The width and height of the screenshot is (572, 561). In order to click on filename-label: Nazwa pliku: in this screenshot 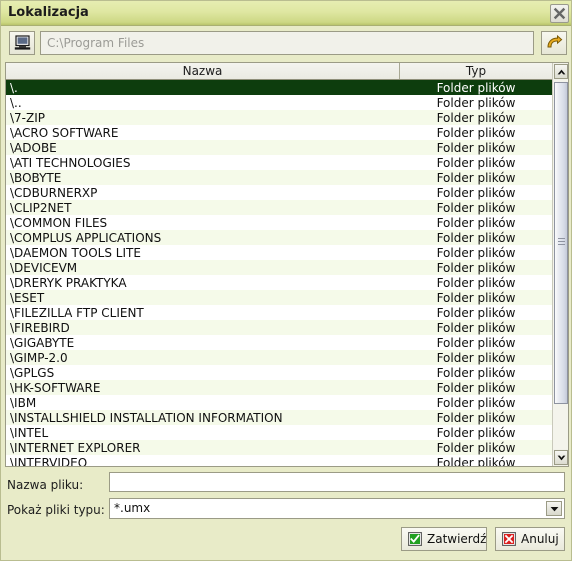, I will do `click(45, 485)`.